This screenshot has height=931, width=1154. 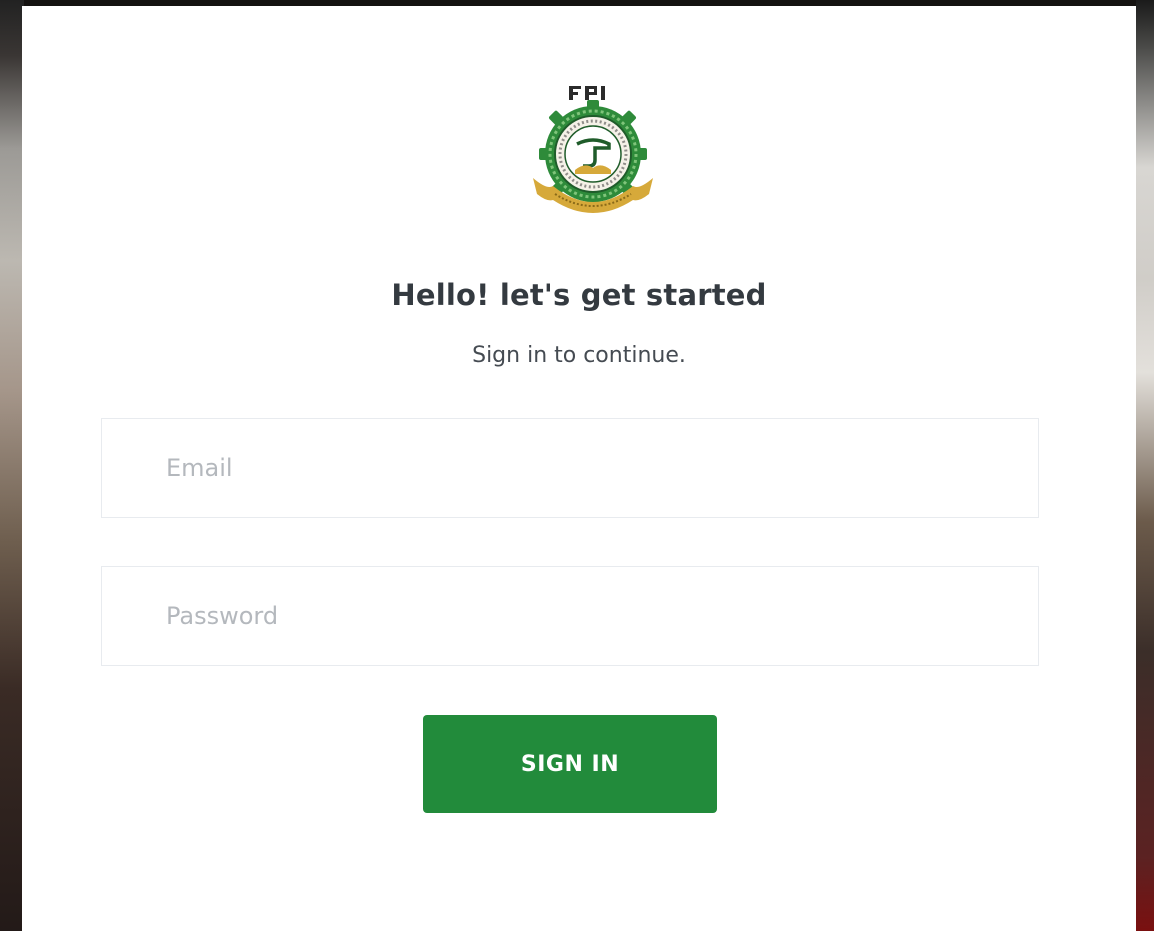 I want to click on fpi-logo, so click(x=594, y=153).